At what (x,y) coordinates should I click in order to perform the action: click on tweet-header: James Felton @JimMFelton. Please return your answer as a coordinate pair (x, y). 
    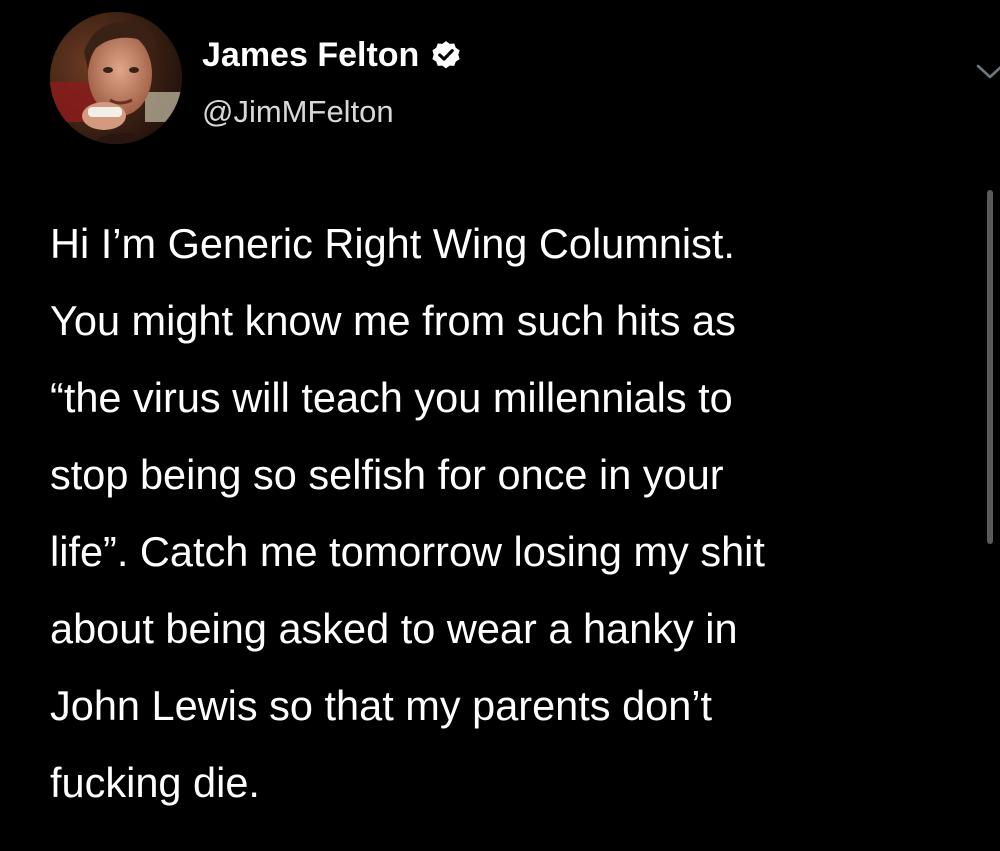
    Looking at the image, I should click on (525, 79).